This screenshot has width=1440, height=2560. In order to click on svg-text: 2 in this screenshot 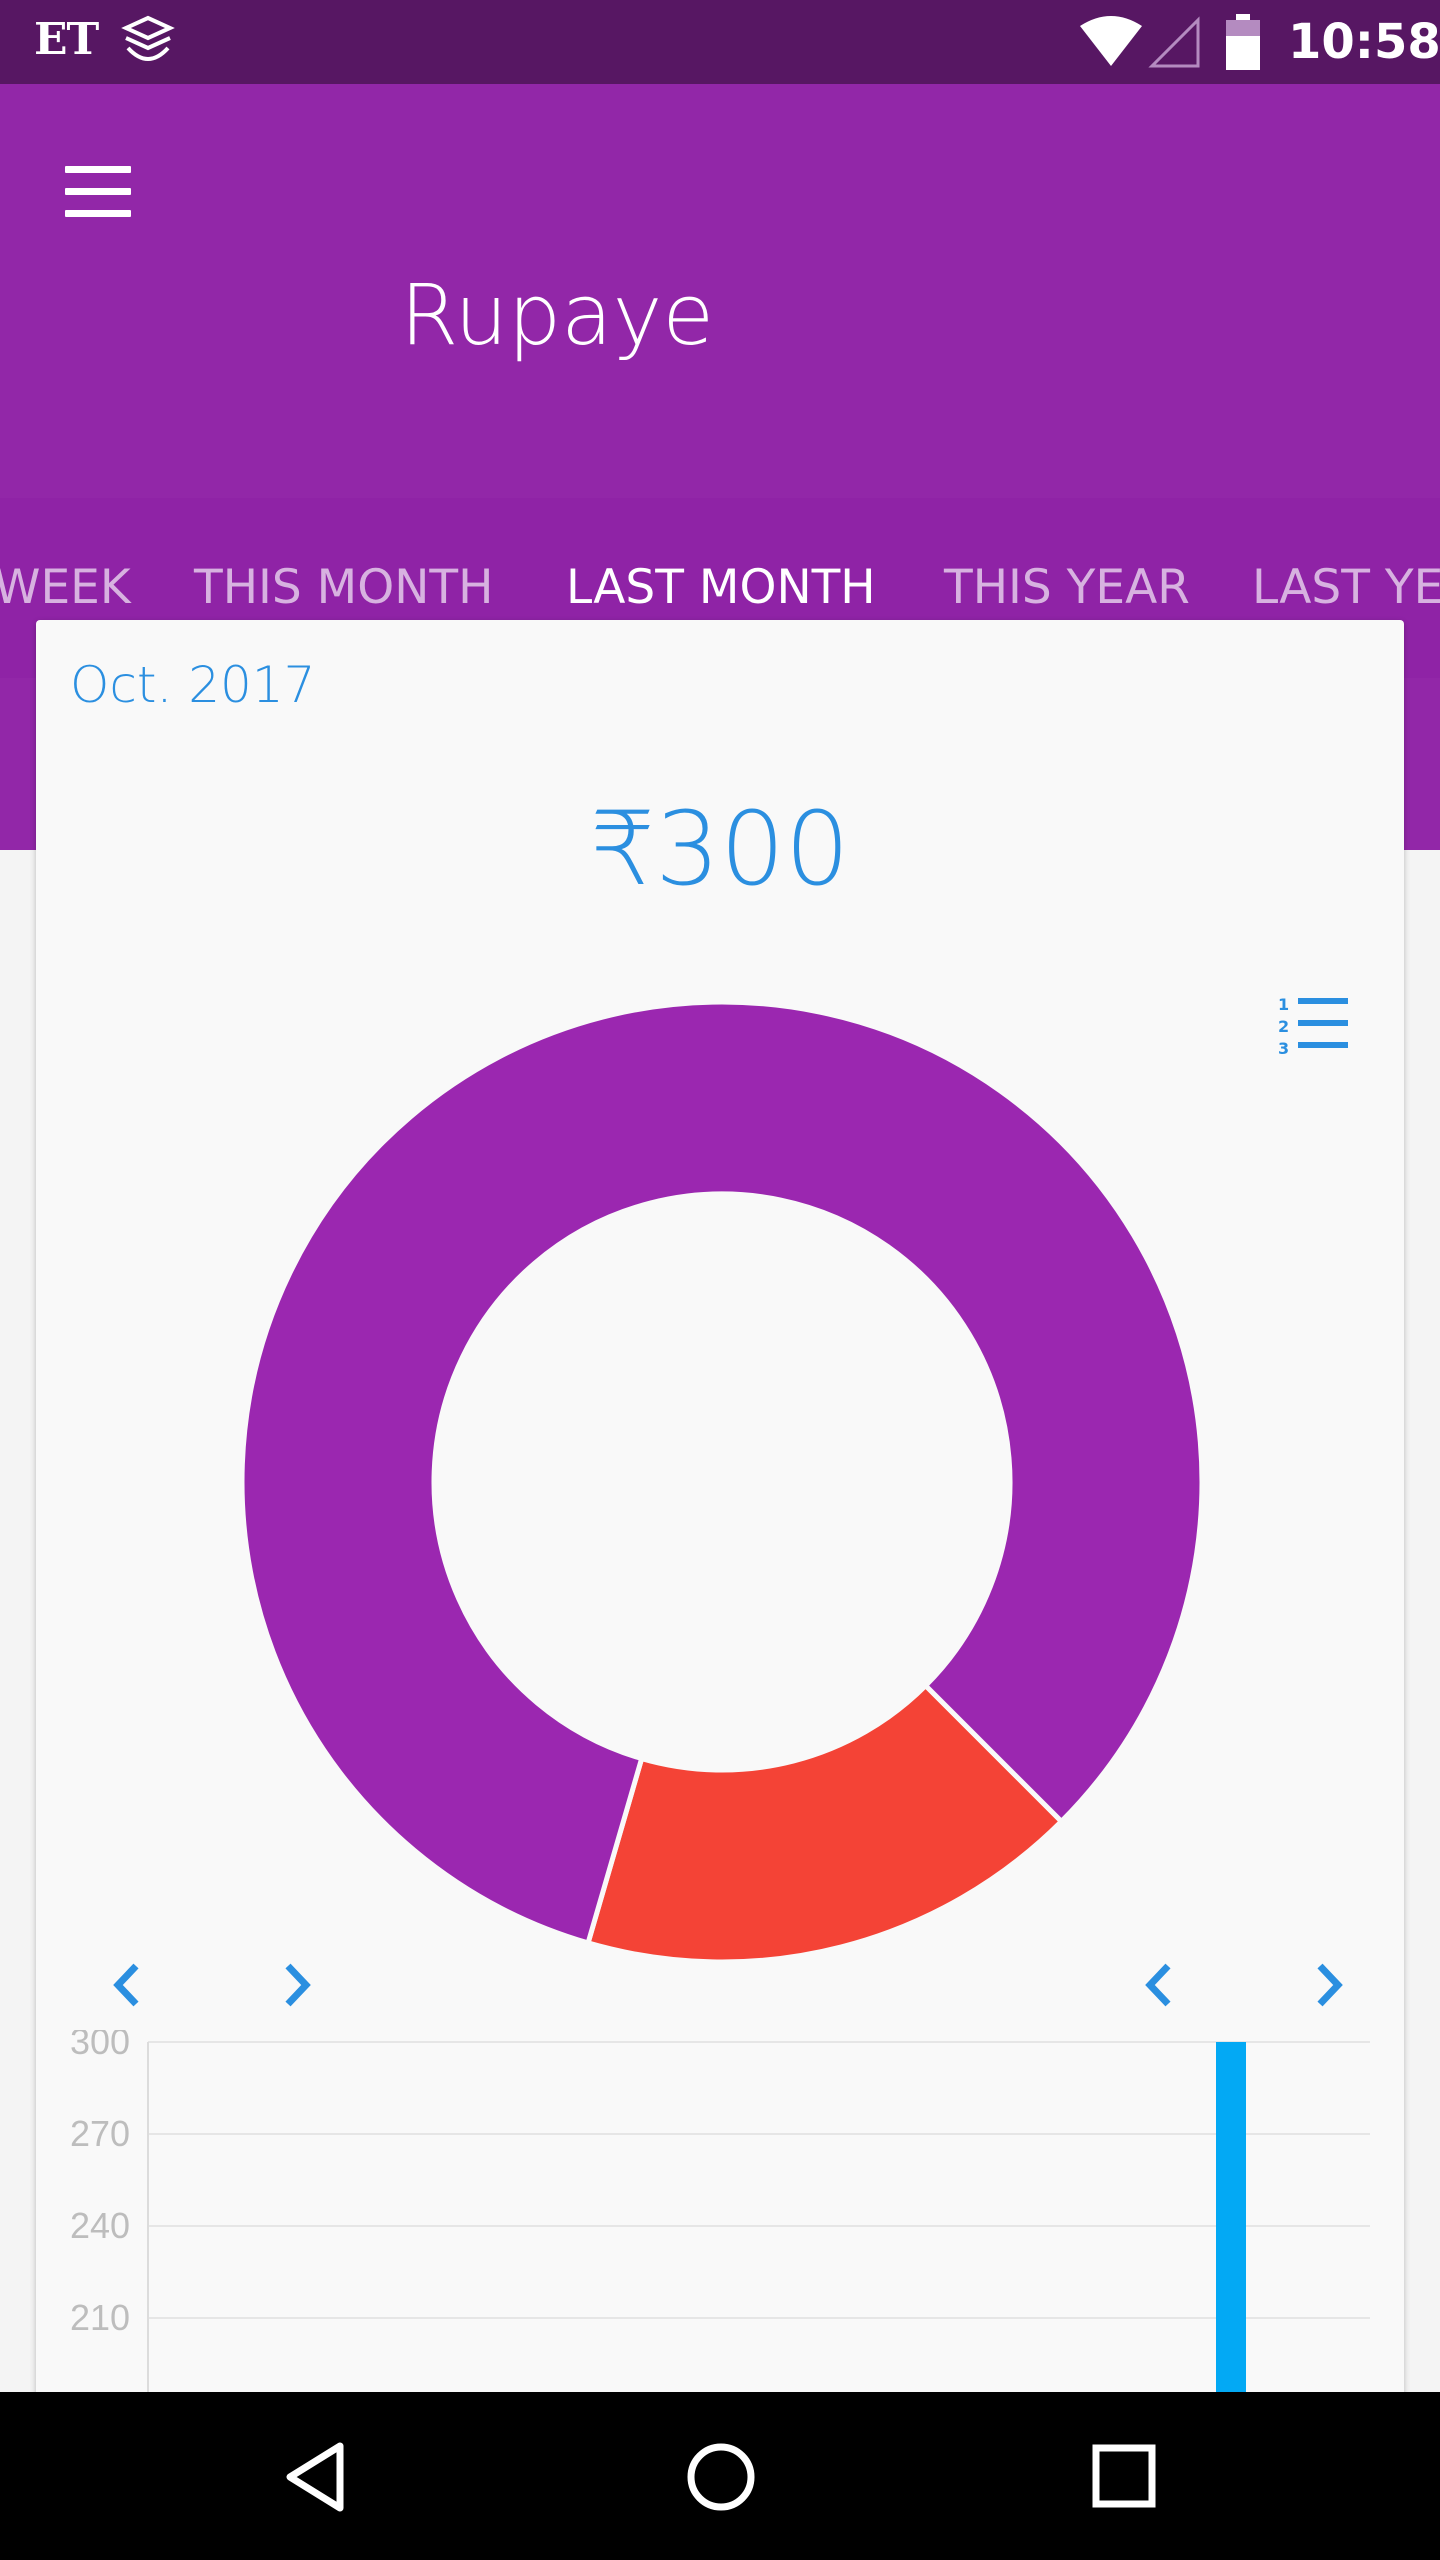, I will do `click(1283, 1026)`.